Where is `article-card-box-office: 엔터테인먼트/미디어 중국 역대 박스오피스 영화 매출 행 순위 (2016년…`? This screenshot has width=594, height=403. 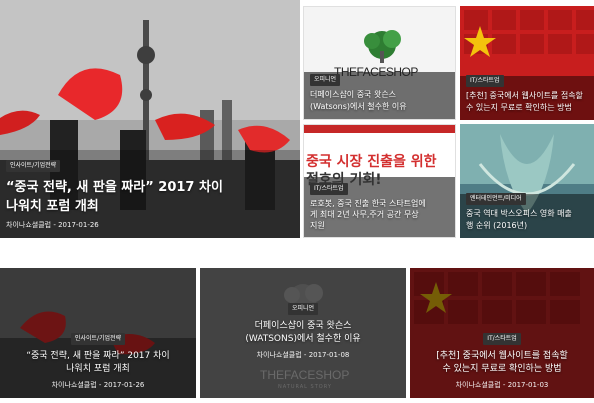
article-card-box-office: 엔터테인먼트/미디어 중국 역대 박스오피스 영화 매출 행 순위 (2016년… is located at coordinates (527, 181).